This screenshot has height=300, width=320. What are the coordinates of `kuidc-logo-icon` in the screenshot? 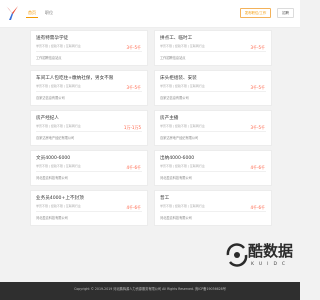 It's located at (237, 255).